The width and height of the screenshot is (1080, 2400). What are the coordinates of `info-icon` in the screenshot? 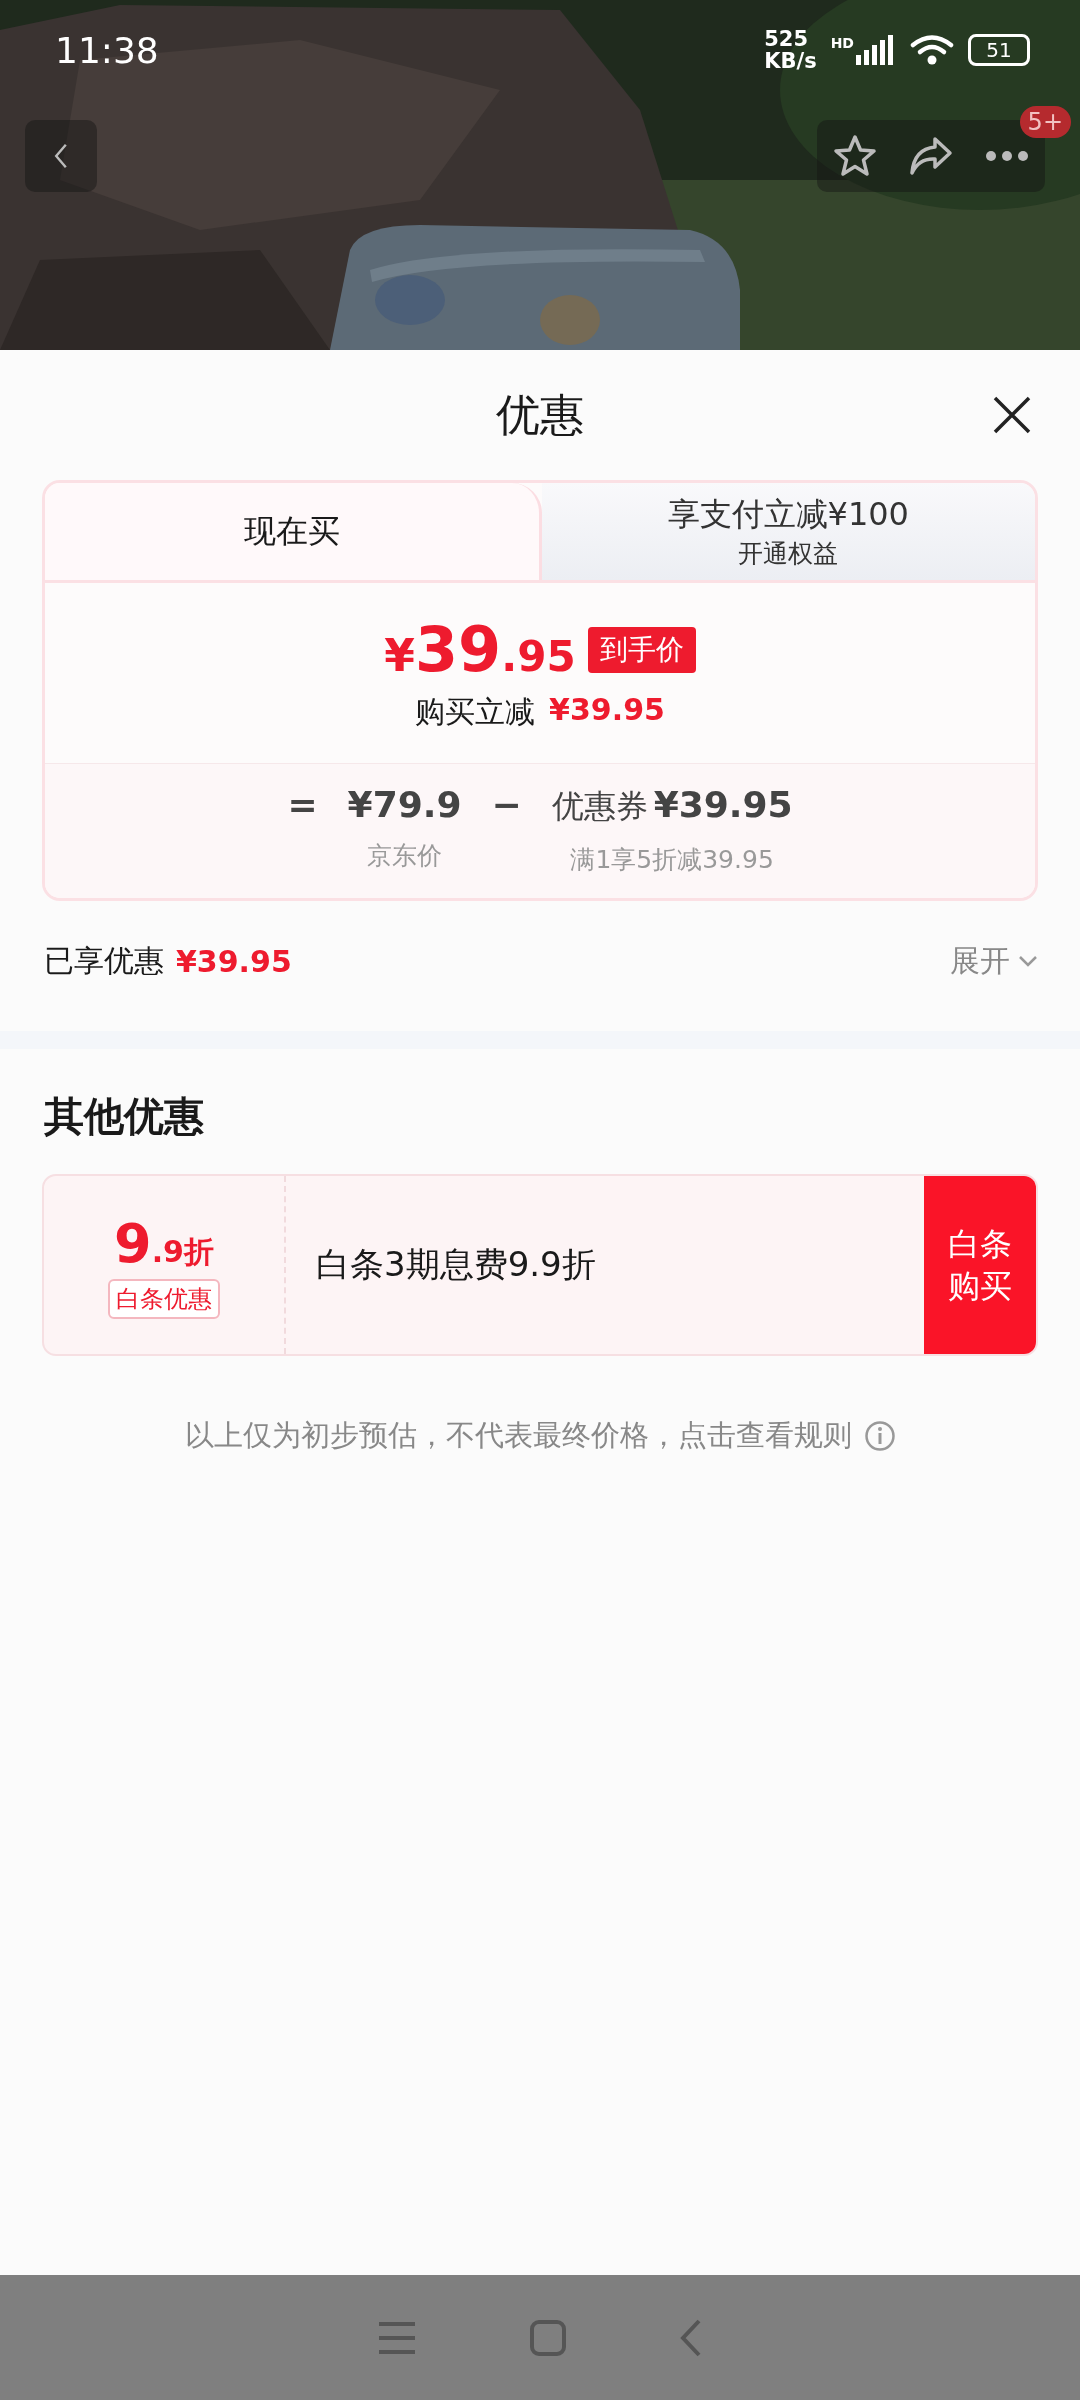 It's located at (879, 1436).